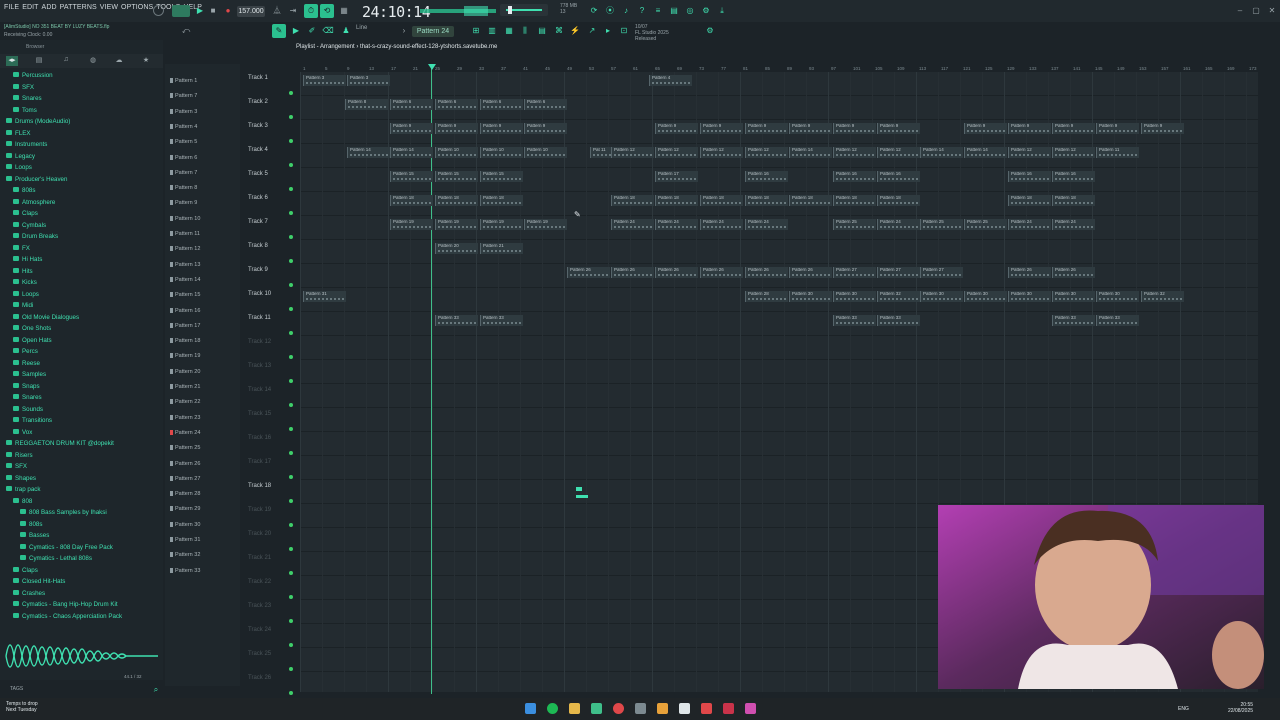 This screenshot has height=720, width=1280. Describe the element at coordinates (32, 421) in the screenshot. I see `browser-item: Transitions` at that location.